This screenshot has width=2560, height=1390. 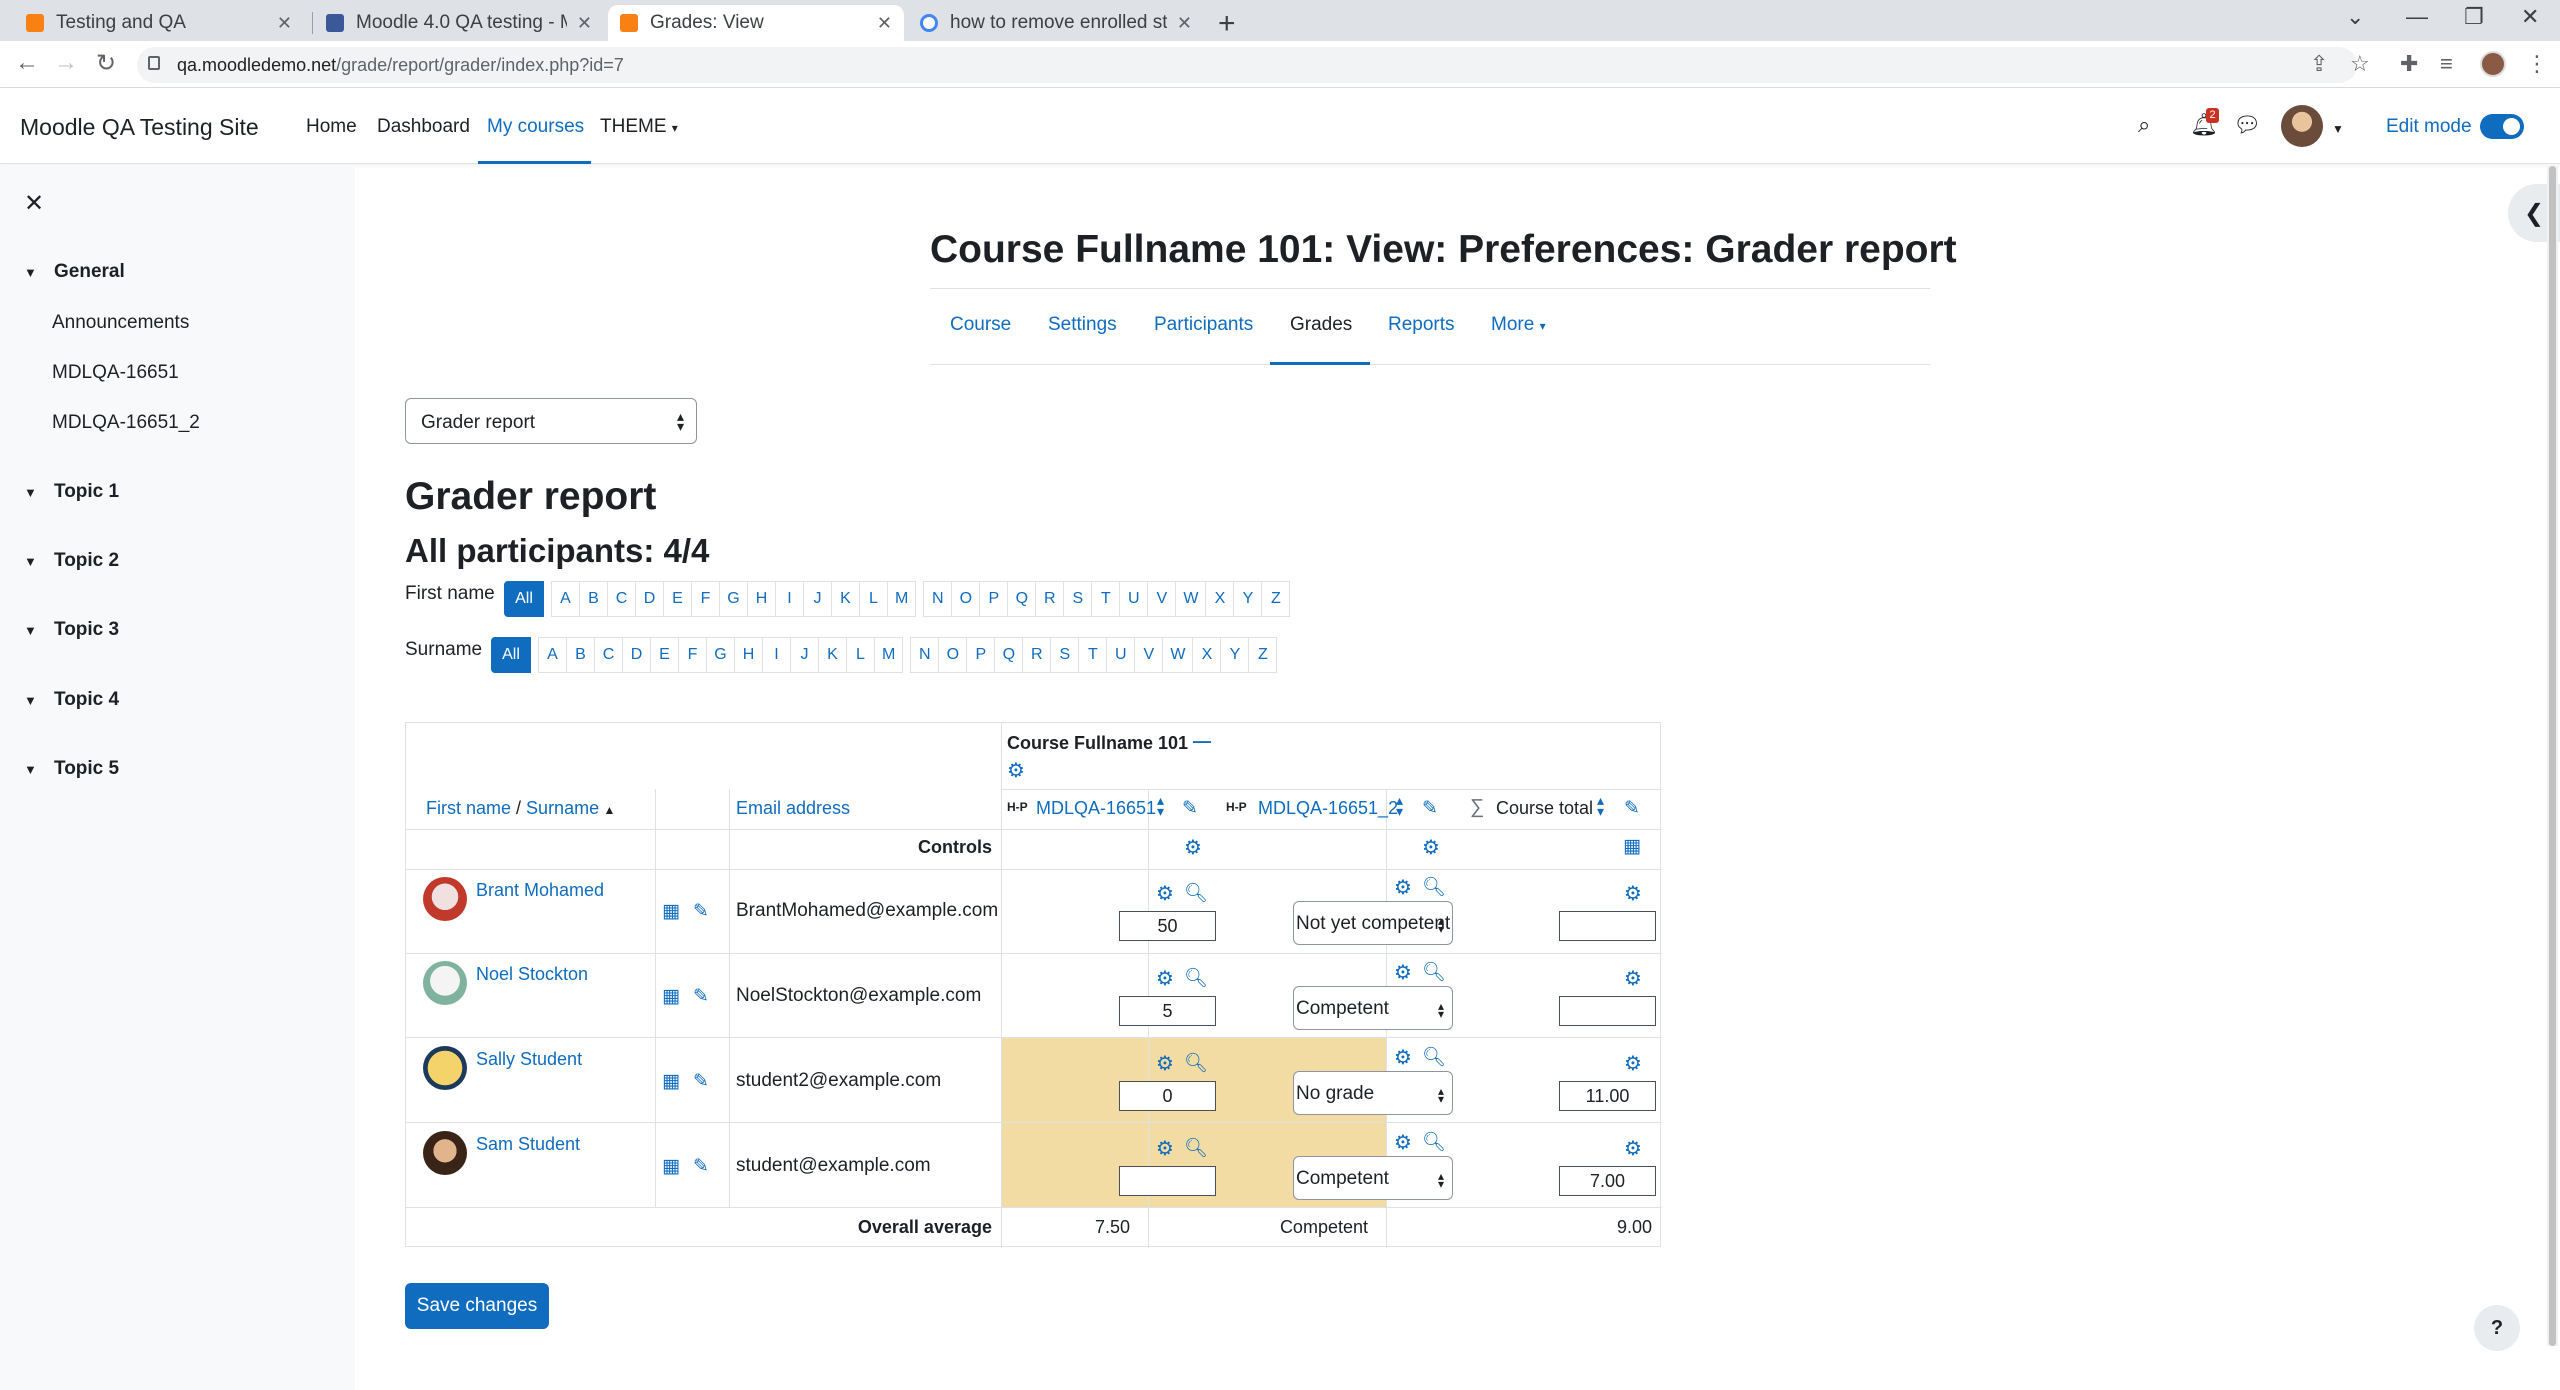 I want to click on reload-icon: ↻, so click(x=106, y=63).